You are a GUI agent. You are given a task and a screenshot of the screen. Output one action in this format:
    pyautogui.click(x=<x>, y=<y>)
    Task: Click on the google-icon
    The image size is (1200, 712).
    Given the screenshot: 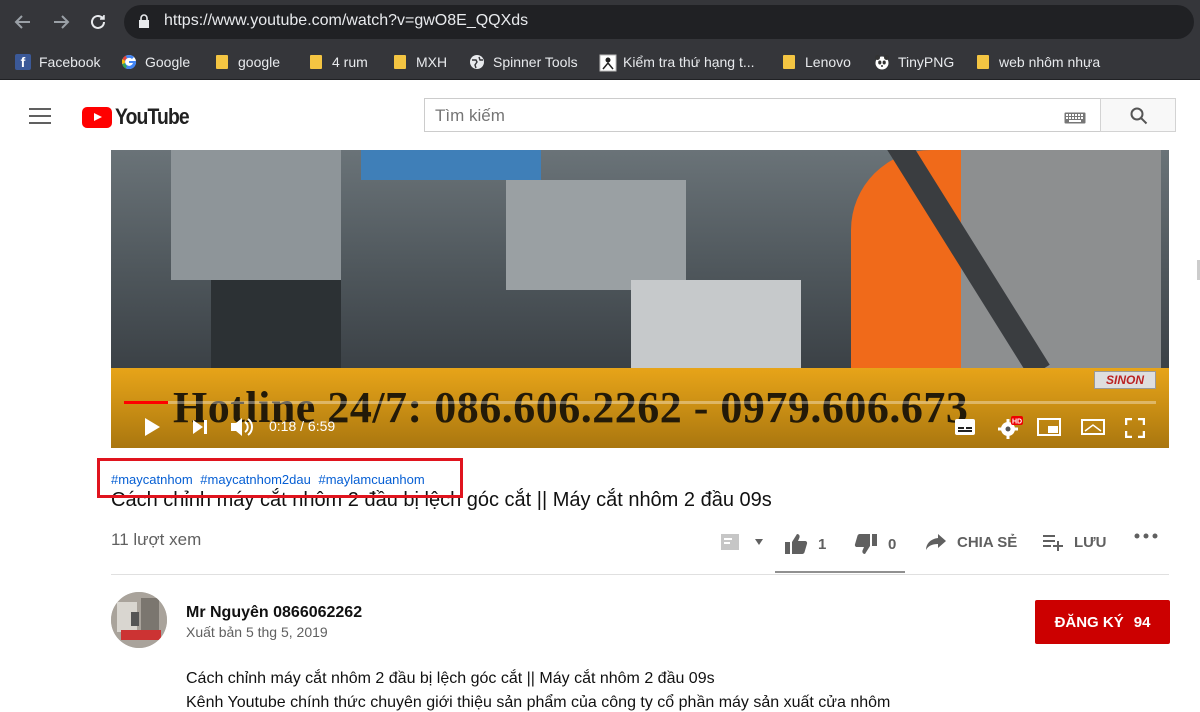 What is the action you would take?
    pyautogui.click(x=129, y=62)
    